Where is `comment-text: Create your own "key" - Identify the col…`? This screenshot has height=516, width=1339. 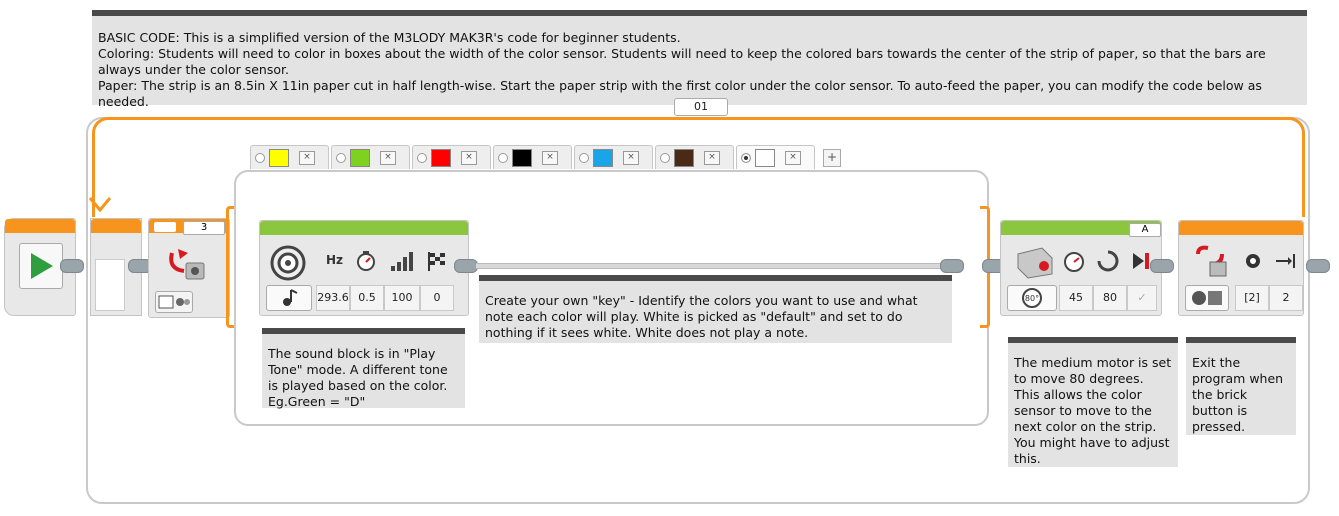
comment-text: Create your own "key" - Identify the col… is located at coordinates (701, 316).